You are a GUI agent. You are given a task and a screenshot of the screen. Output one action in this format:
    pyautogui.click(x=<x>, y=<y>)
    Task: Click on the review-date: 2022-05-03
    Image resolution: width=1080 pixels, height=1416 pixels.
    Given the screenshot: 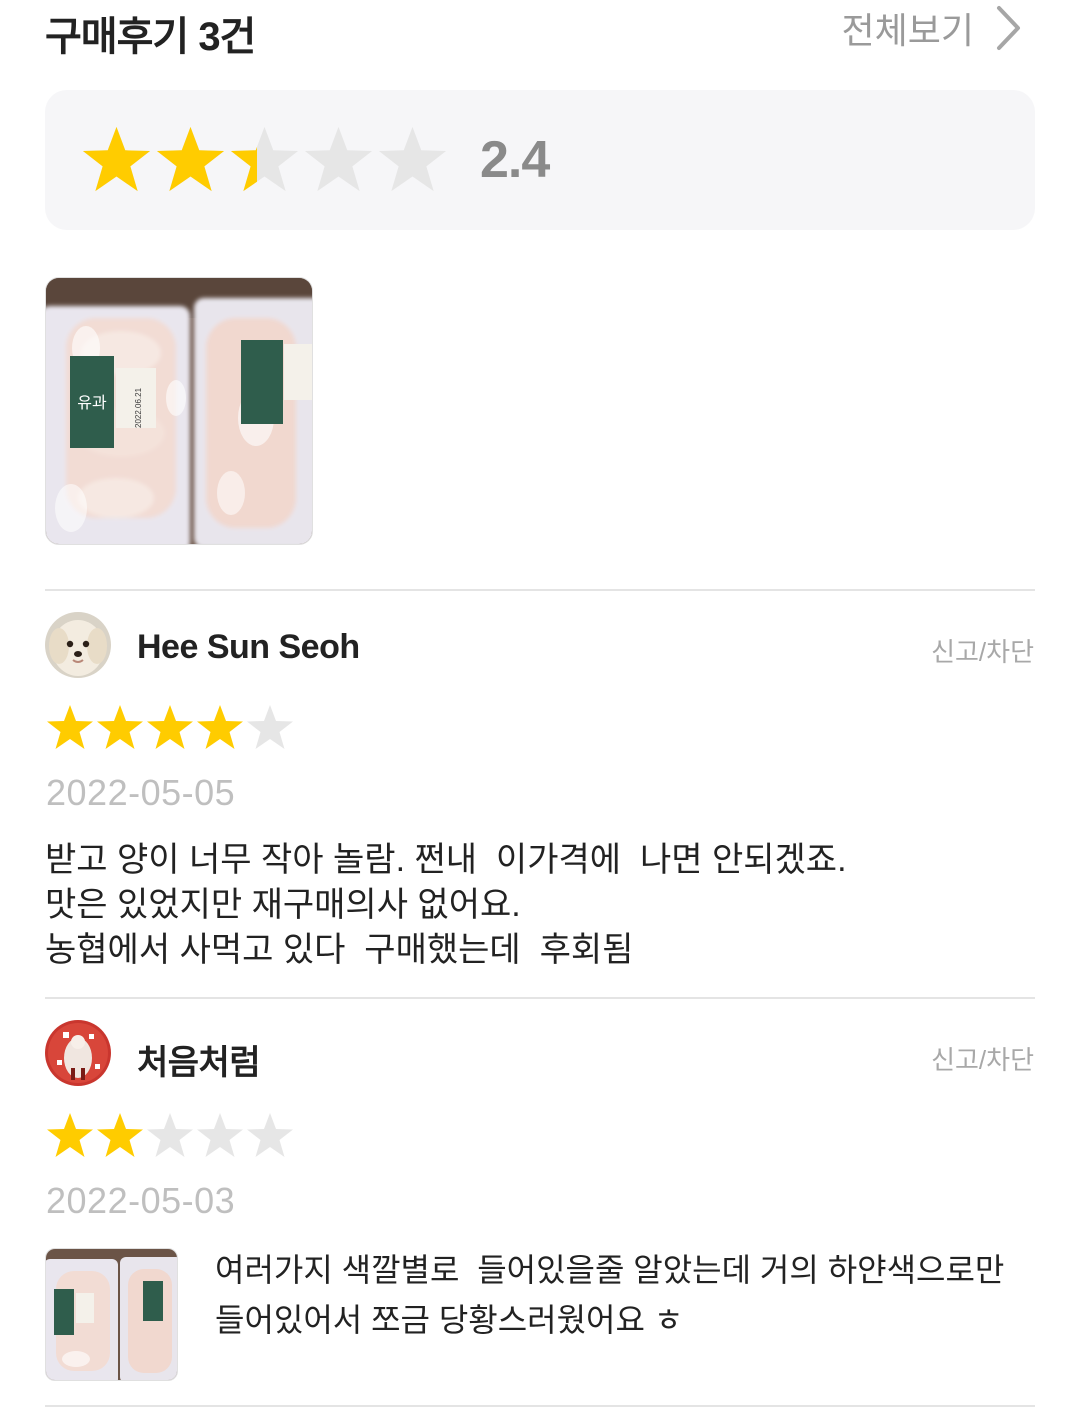 What is the action you would take?
    pyautogui.click(x=141, y=1200)
    